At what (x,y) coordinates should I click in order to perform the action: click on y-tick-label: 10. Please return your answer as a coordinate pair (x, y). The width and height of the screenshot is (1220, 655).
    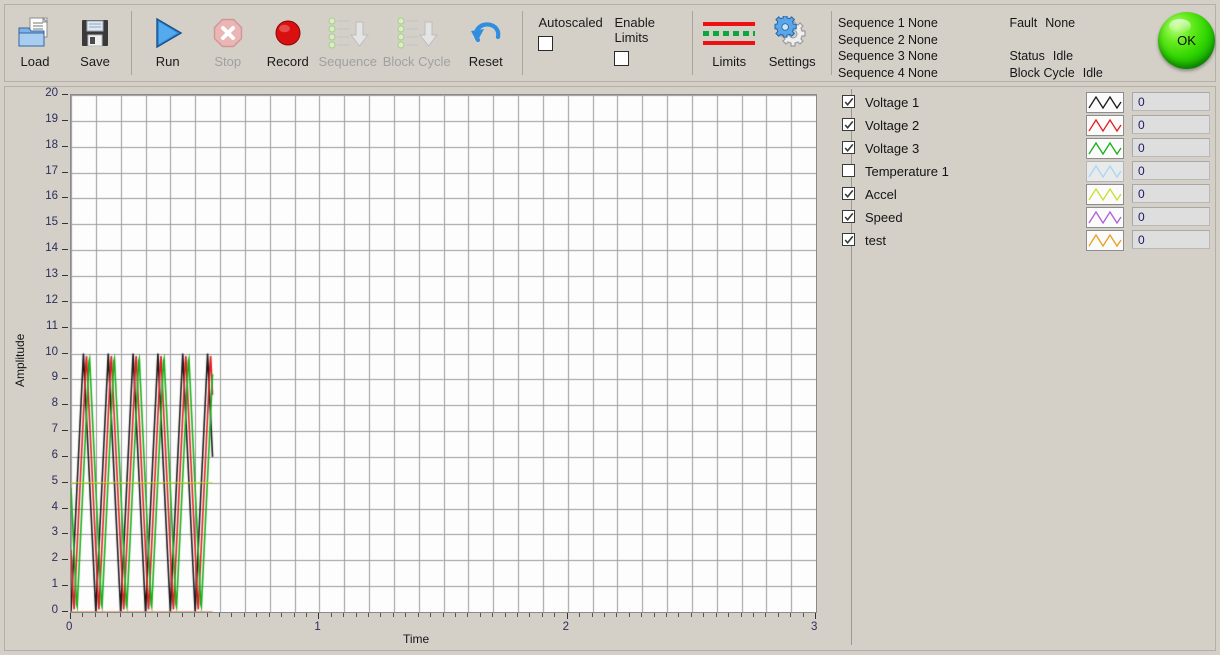
    Looking at the image, I should click on (51, 351).